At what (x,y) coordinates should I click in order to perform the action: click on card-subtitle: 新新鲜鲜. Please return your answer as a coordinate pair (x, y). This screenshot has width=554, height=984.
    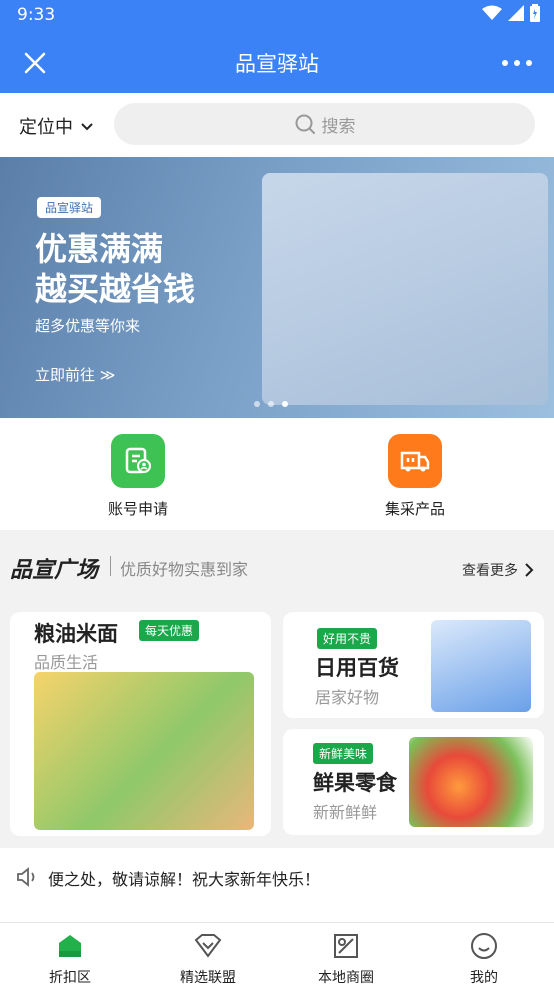
    Looking at the image, I should click on (345, 812).